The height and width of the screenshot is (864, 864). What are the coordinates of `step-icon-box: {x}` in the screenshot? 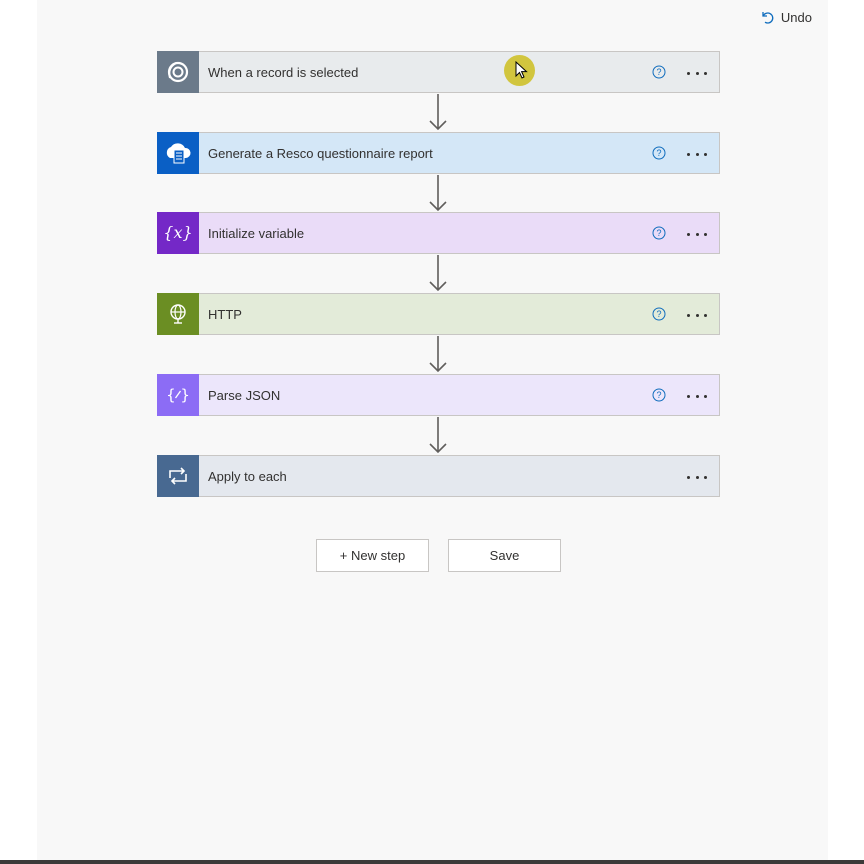 It's located at (178, 232).